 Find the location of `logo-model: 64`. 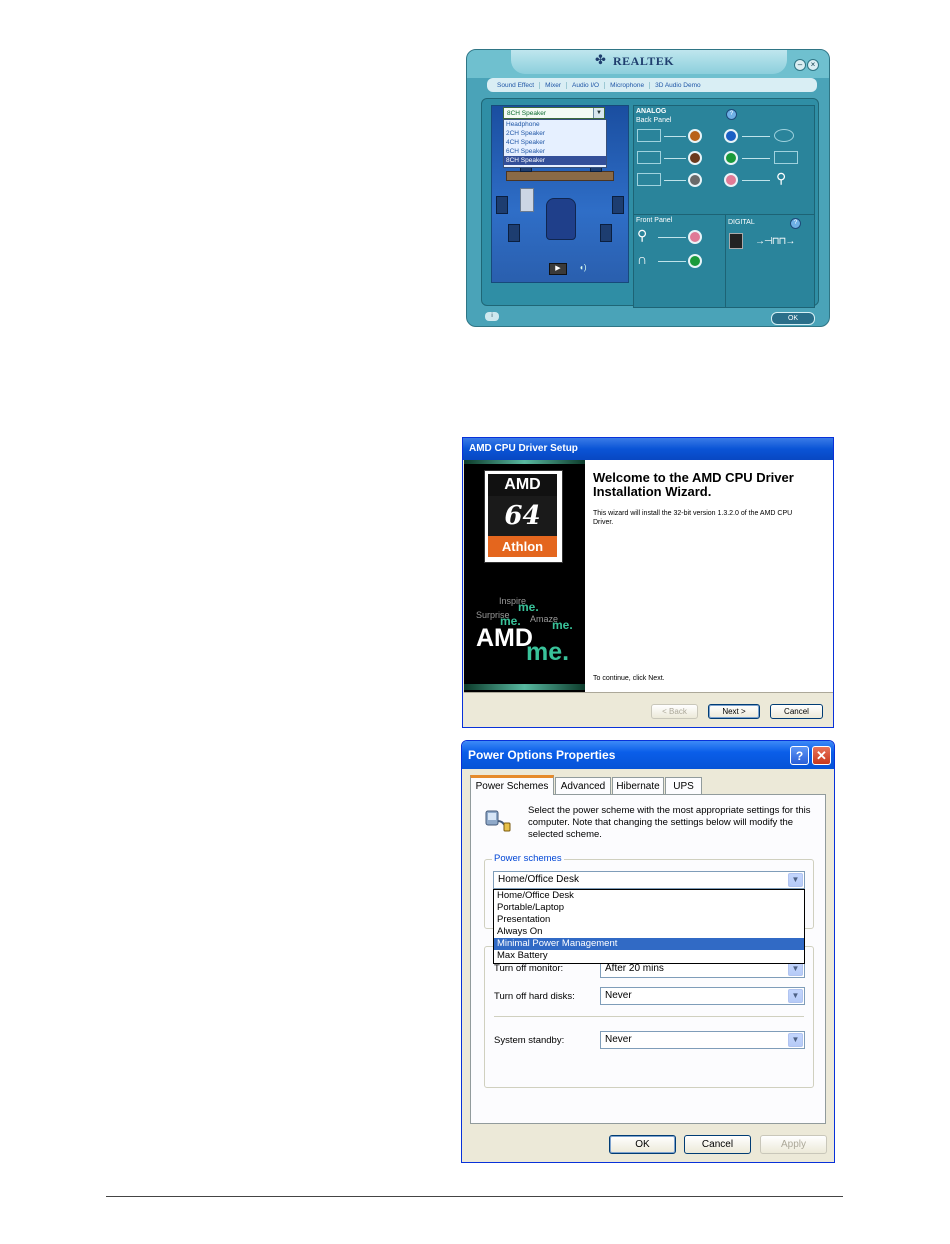

logo-model: 64 is located at coordinates (522, 516).